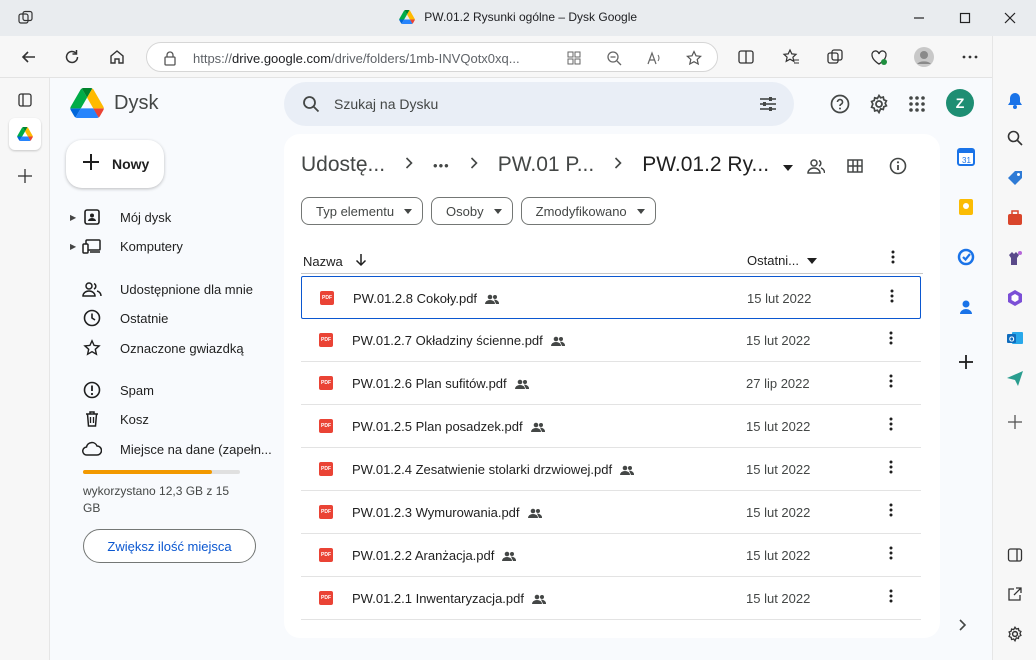 Image resolution: width=1036 pixels, height=660 pixels. What do you see at coordinates (92, 217) in the screenshot?
I see `drive-icon` at bounding box center [92, 217].